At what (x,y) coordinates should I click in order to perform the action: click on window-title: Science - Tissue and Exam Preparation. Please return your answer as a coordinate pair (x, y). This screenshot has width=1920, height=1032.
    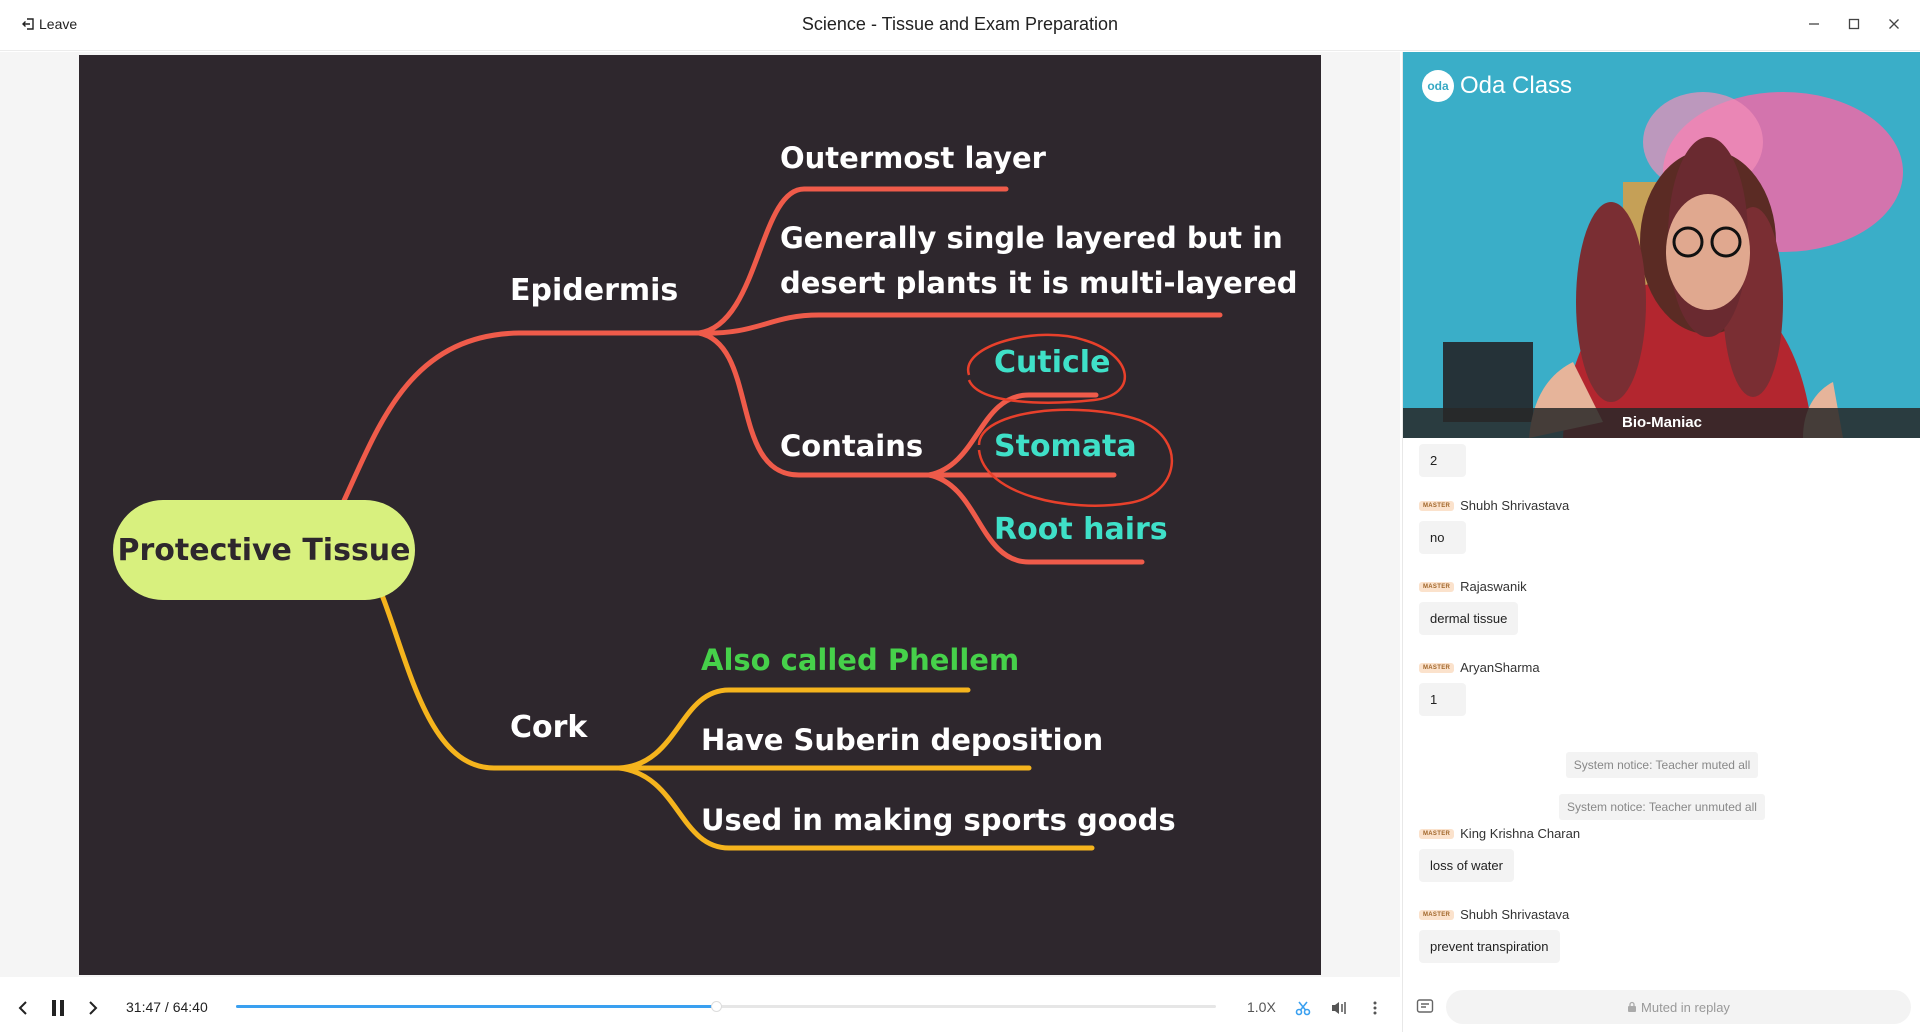
    Looking at the image, I should click on (960, 24).